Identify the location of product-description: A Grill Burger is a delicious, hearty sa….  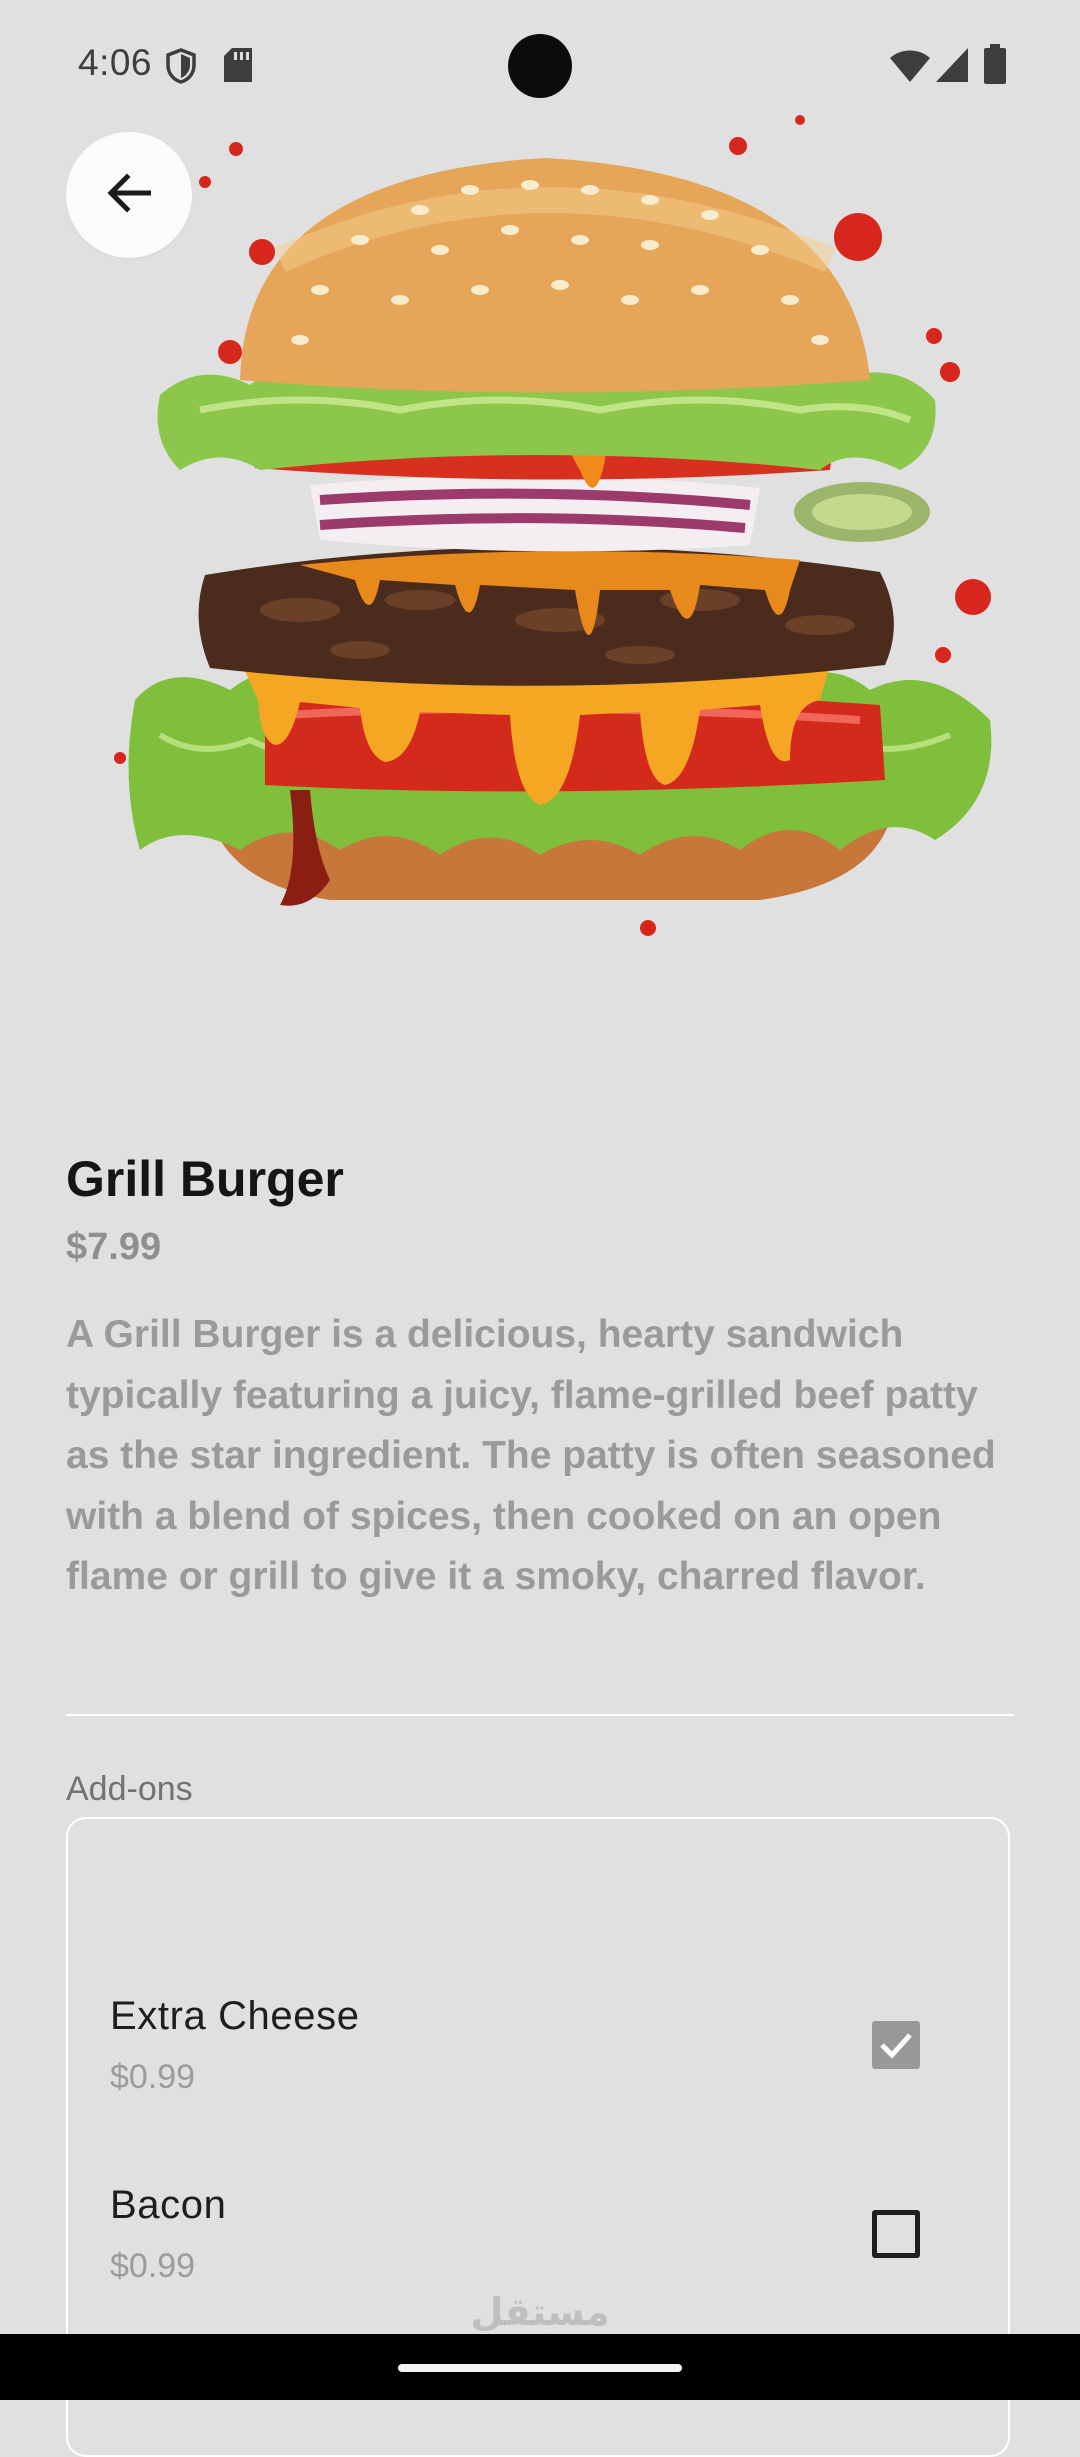
(531, 1455).